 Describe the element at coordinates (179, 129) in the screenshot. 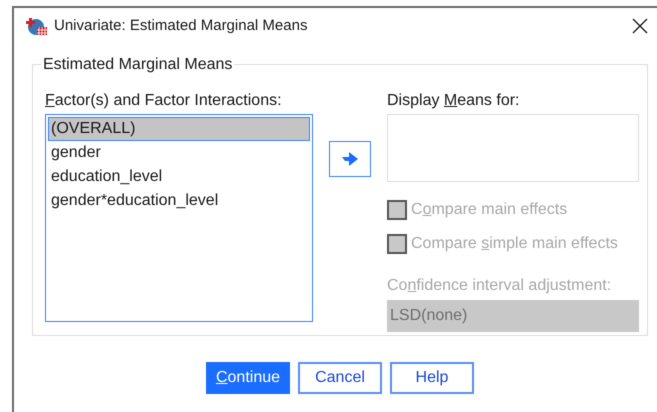

I see `factor-item: (OVERALL)` at that location.